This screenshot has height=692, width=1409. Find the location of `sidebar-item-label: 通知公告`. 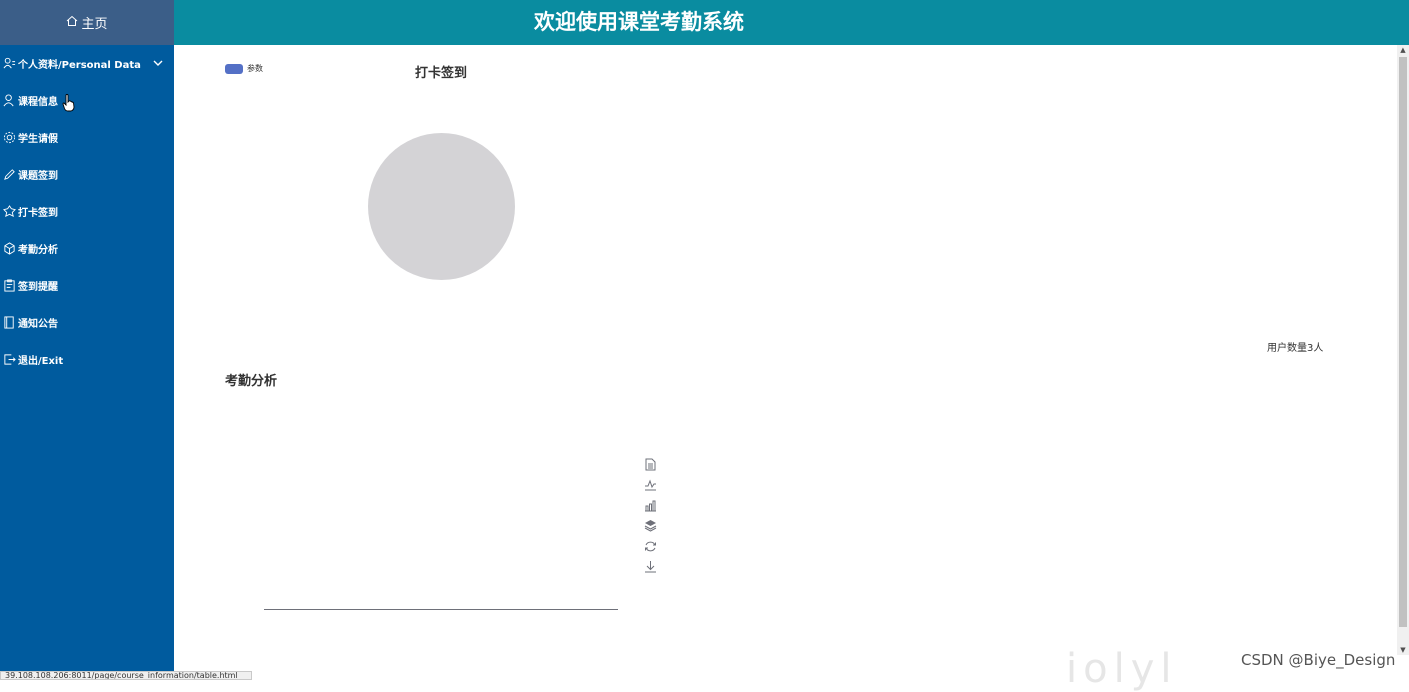

sidebar-item-label: 通知公告 is located at coordinates (38, 324).